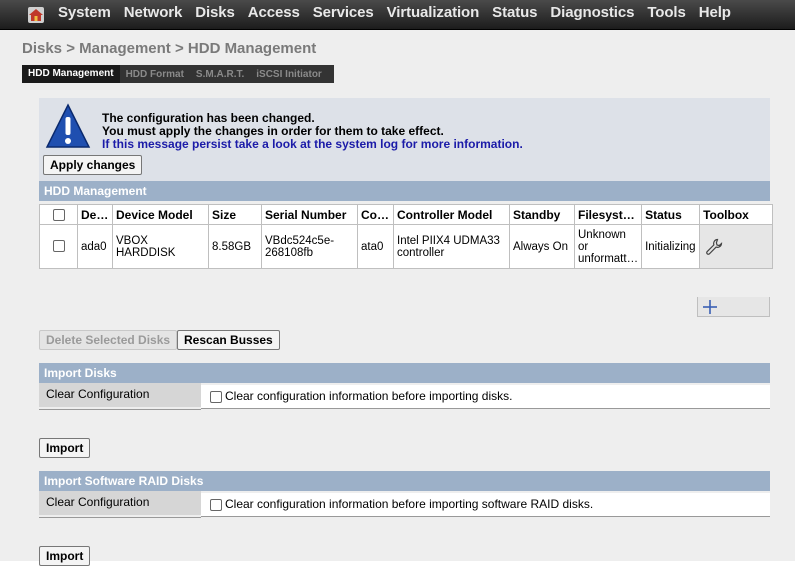 This screenshot has width=795, height=566. I want to click on col-standby: Standby, so click(542, 214).